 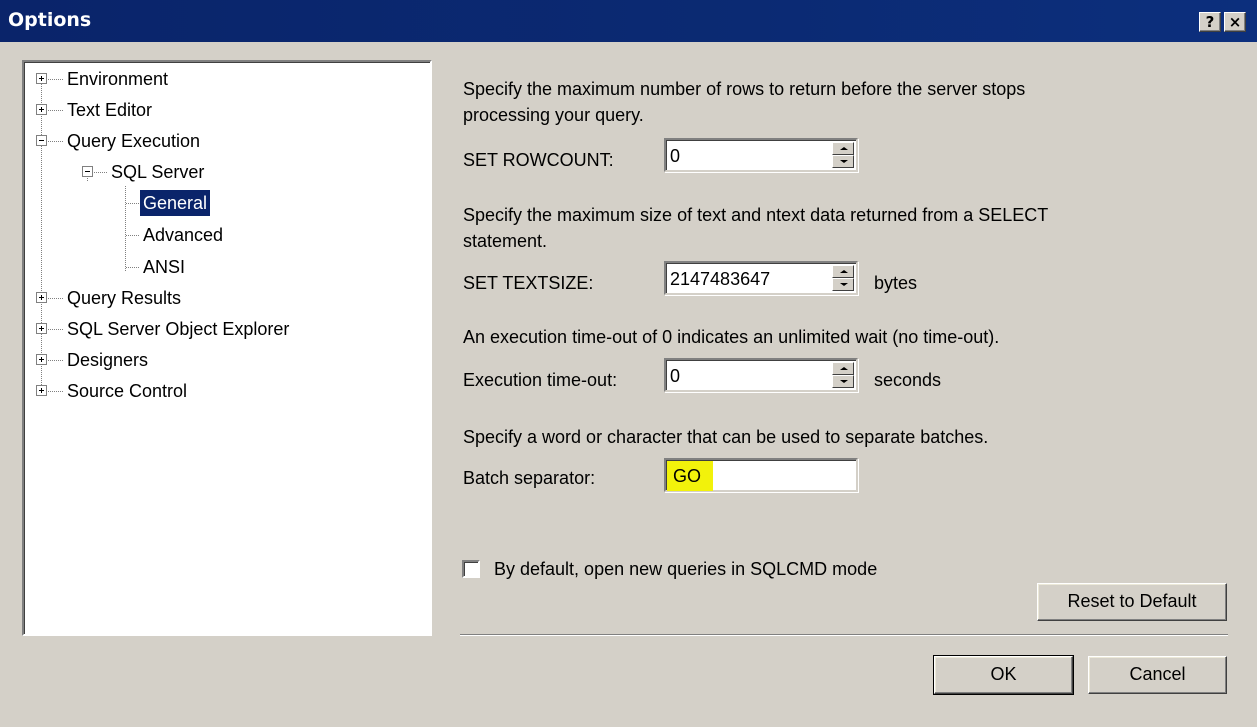 I want to click on tree-item-label: General, so click(x=175, y=203).